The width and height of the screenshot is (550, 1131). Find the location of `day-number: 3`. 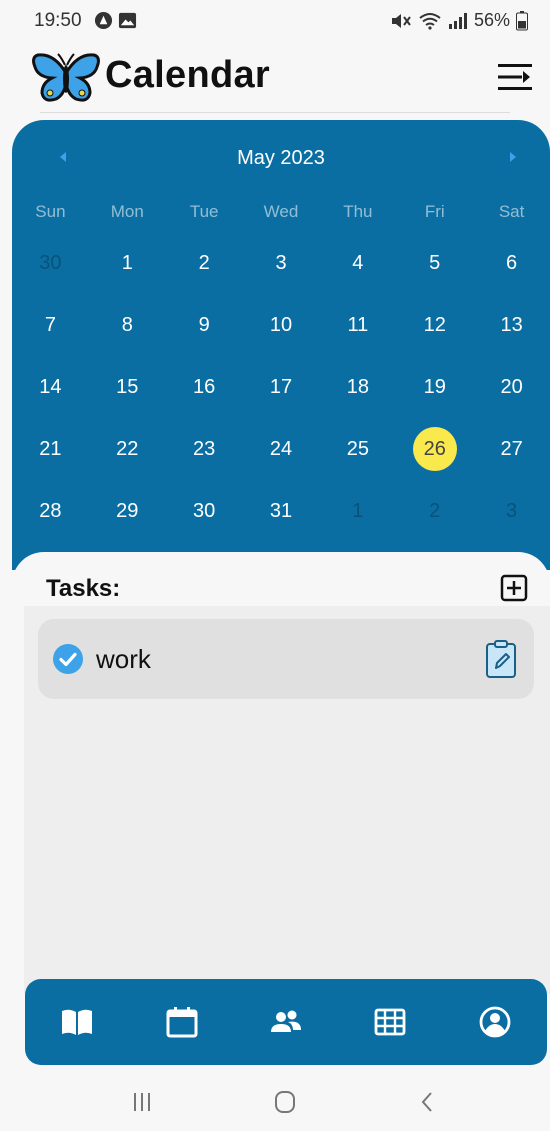

day-number: 3 is located at coordinates (281, 262).